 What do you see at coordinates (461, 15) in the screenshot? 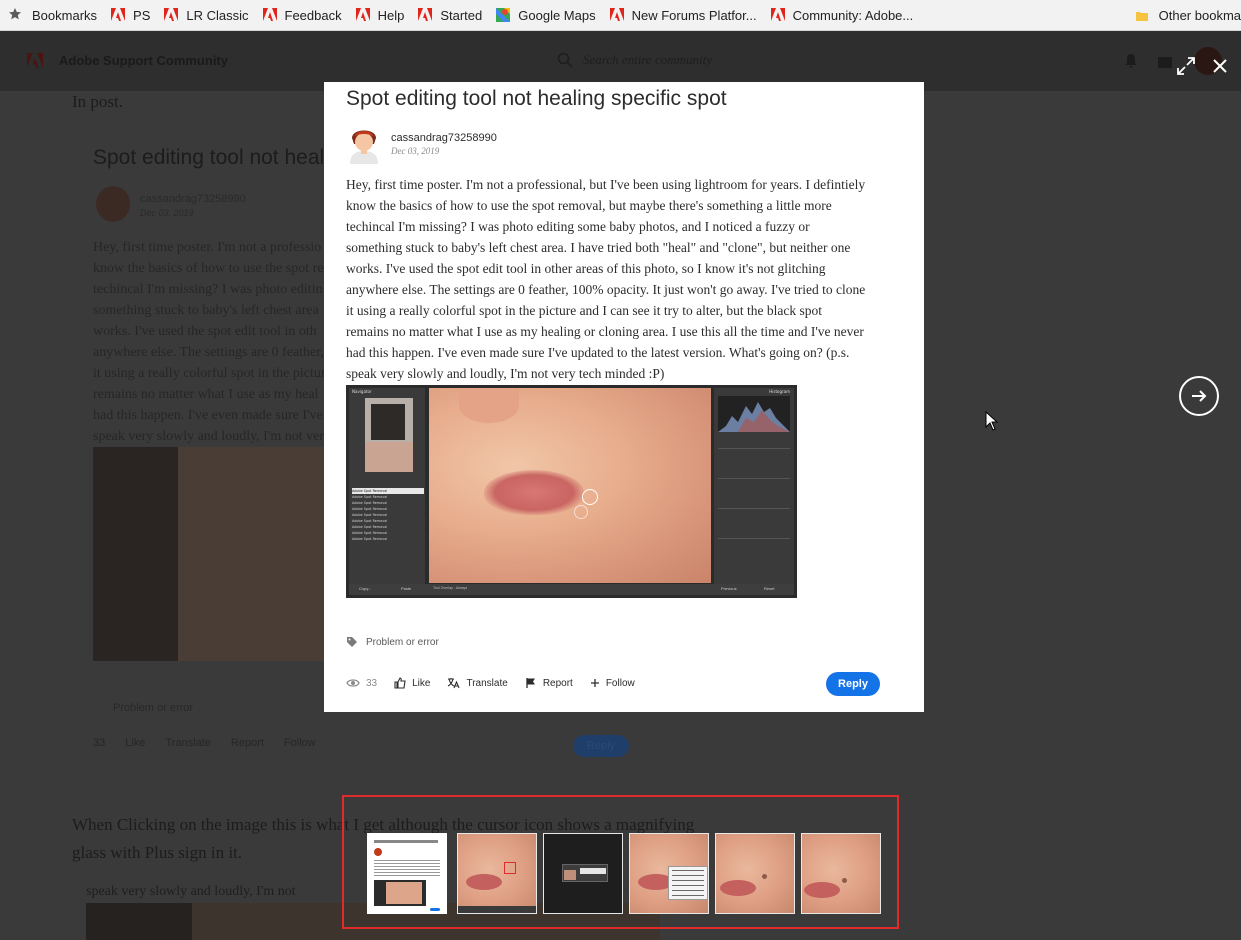
I see `bookmark-label: Started` at bounding box center [461, 15].